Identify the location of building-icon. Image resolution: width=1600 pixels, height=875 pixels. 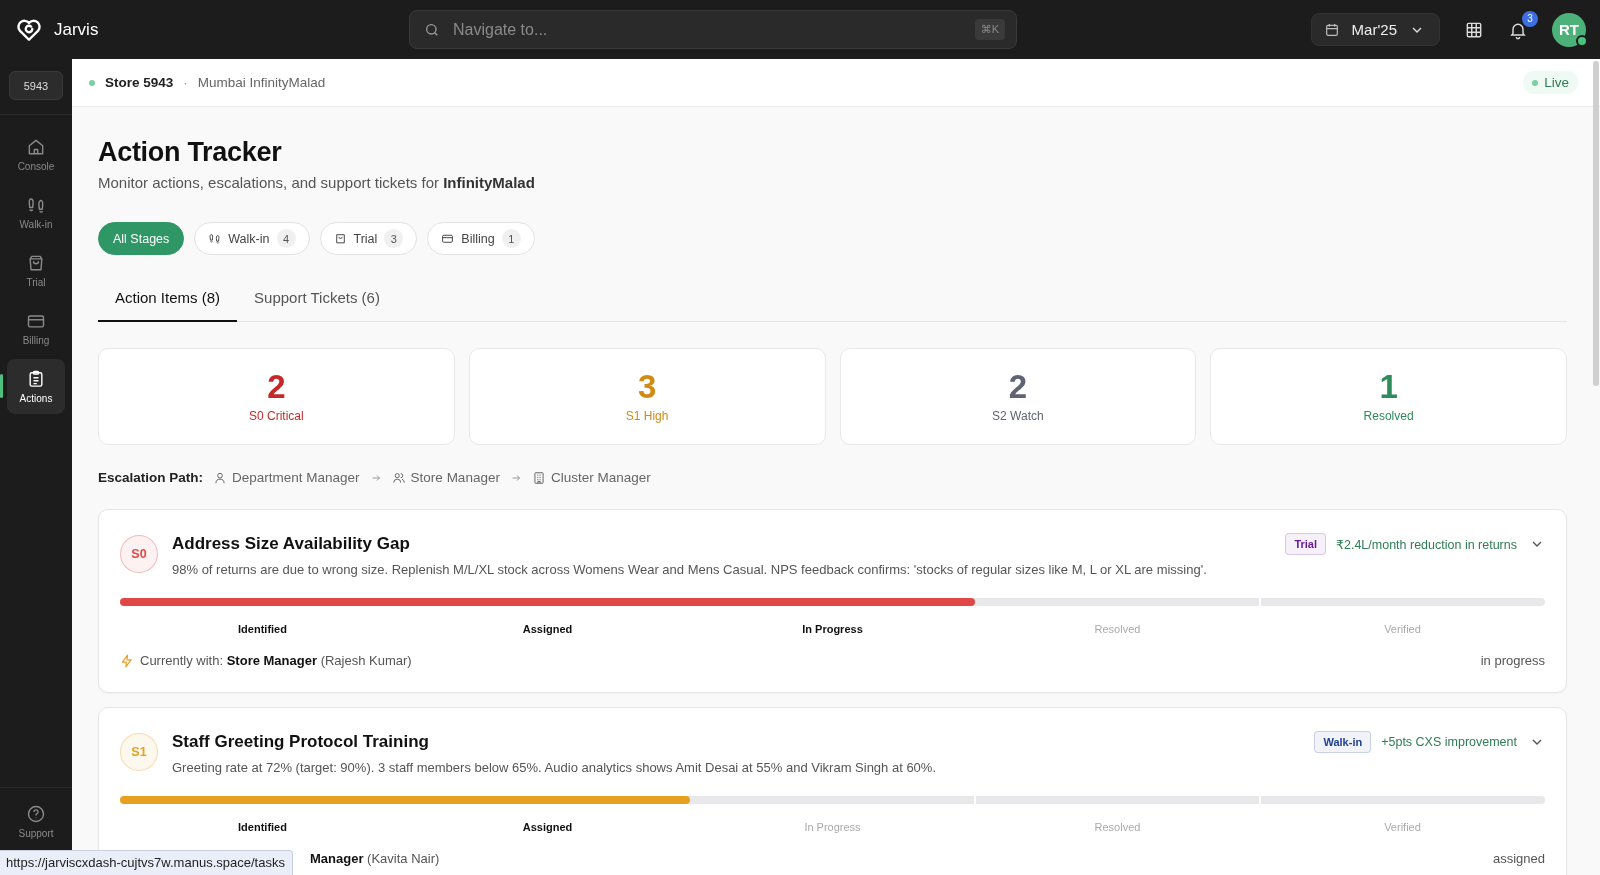
(538, 477).